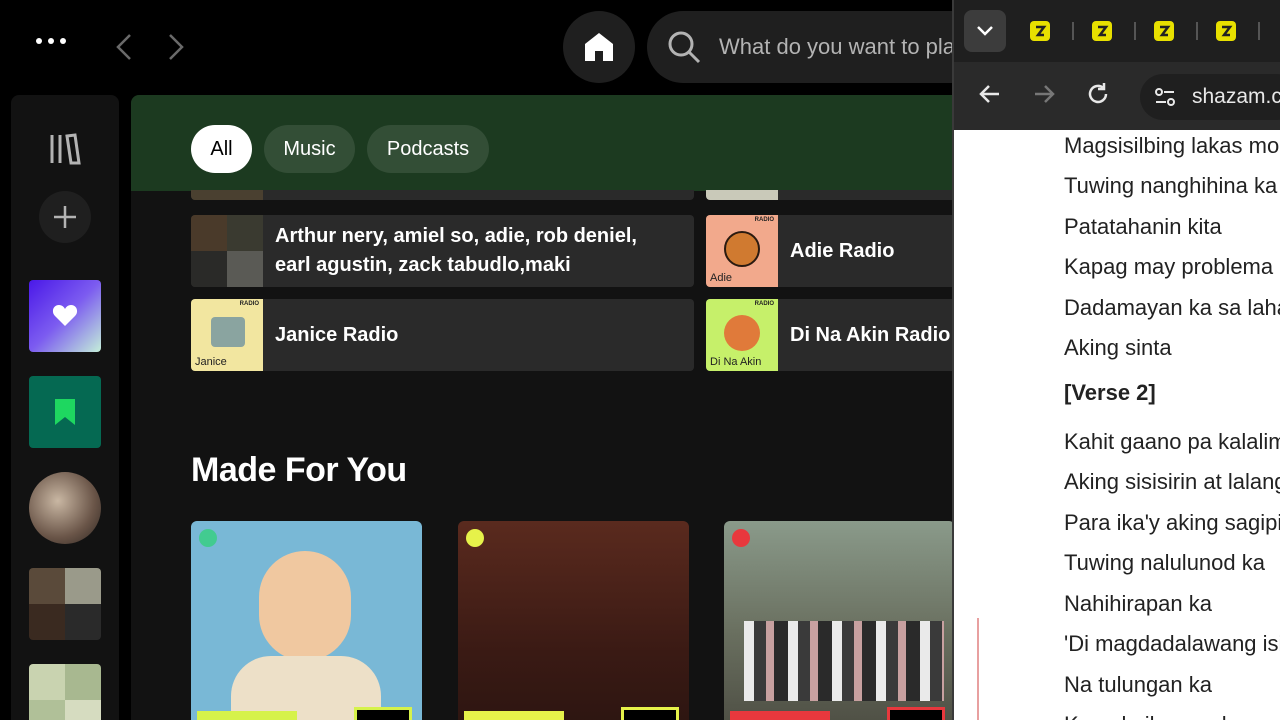 This screenshot has width=1280, height=720. What do you see at coordinates (1110, 392) in the screenshot?
I see `lyric-section-heading: [Verse 2]` at bounding box center [1110, 392].